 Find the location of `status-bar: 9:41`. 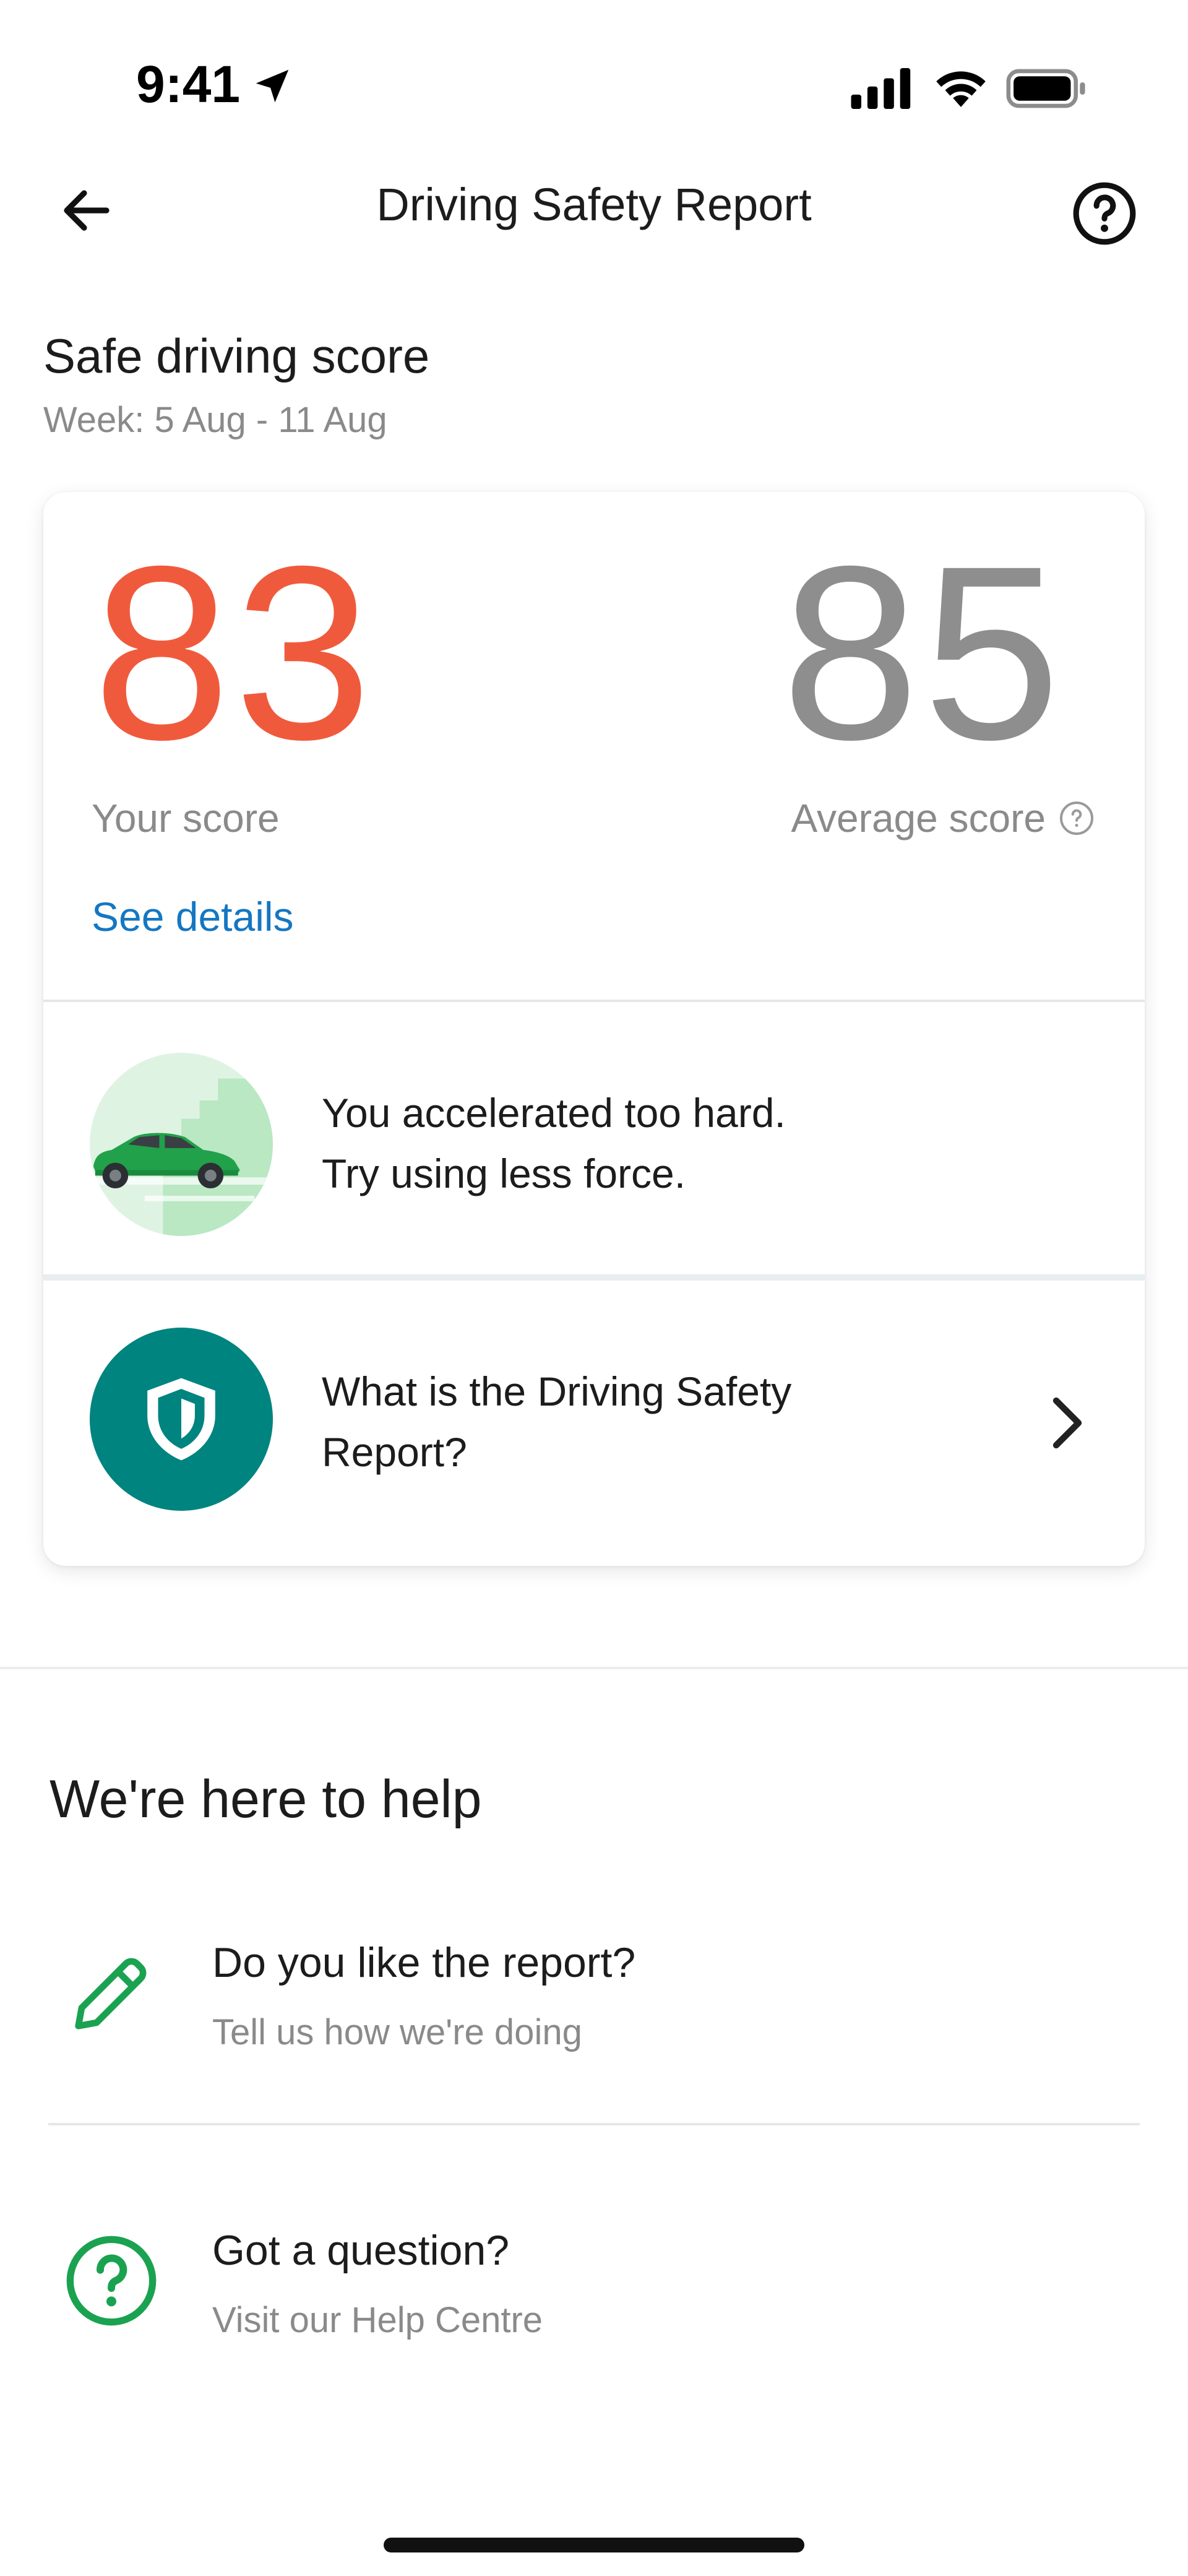

status-bar: 9:41 is located at coordinates (594, 71).